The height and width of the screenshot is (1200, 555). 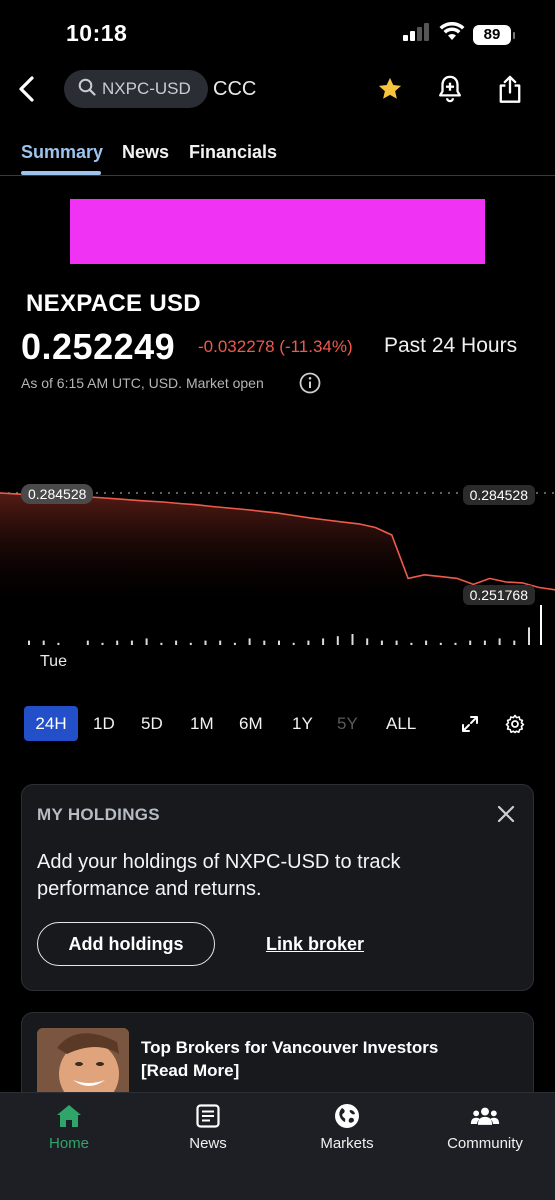 I want to click on tab-news: News, so click(x=145, y=152).